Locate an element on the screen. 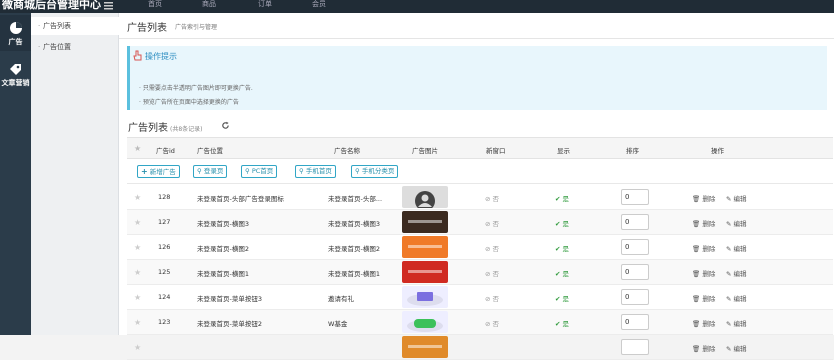 Image resolution: width=834 pixels, height=360 pixels. tips-line: · 预览广告所在页面中选择更换的广告 is located at coordinates (189, 102).